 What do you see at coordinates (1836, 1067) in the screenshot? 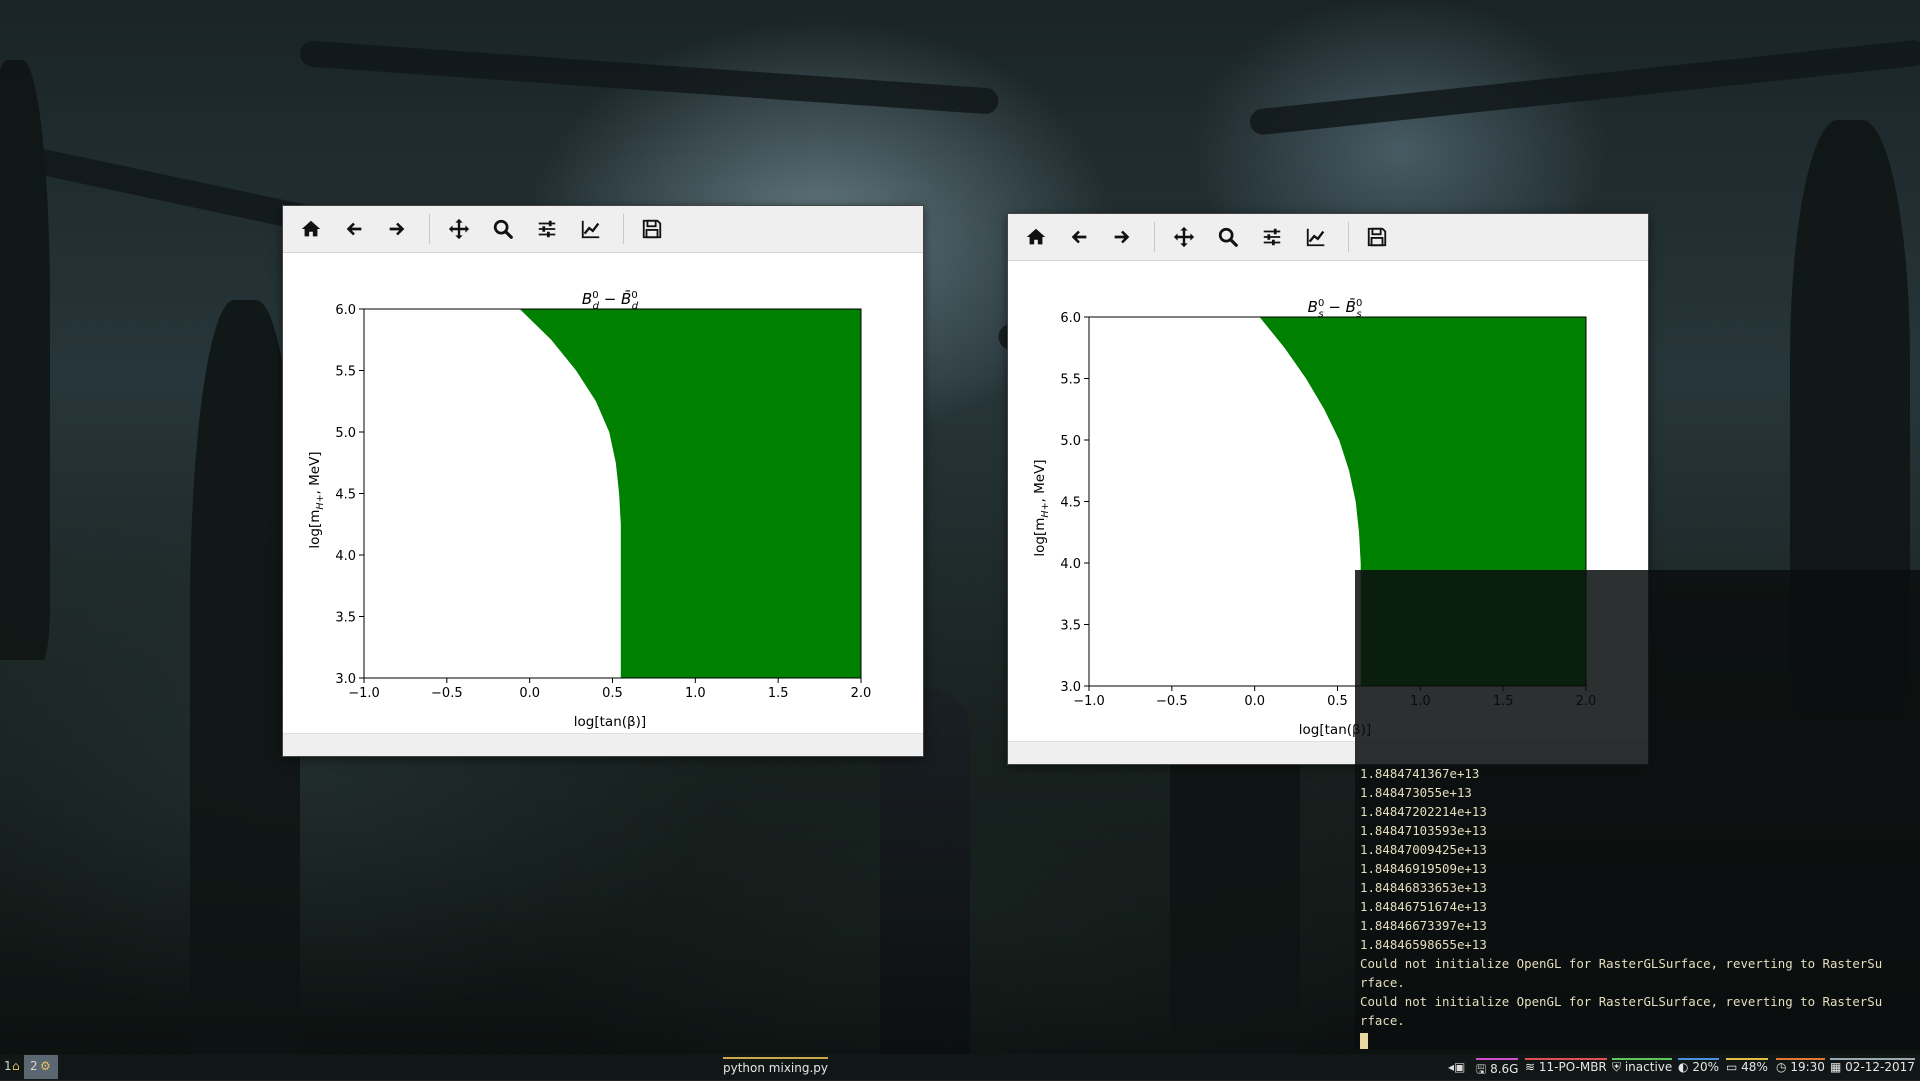
I see `calendar-icon: ▦` at bounding box center [1836, 1067].